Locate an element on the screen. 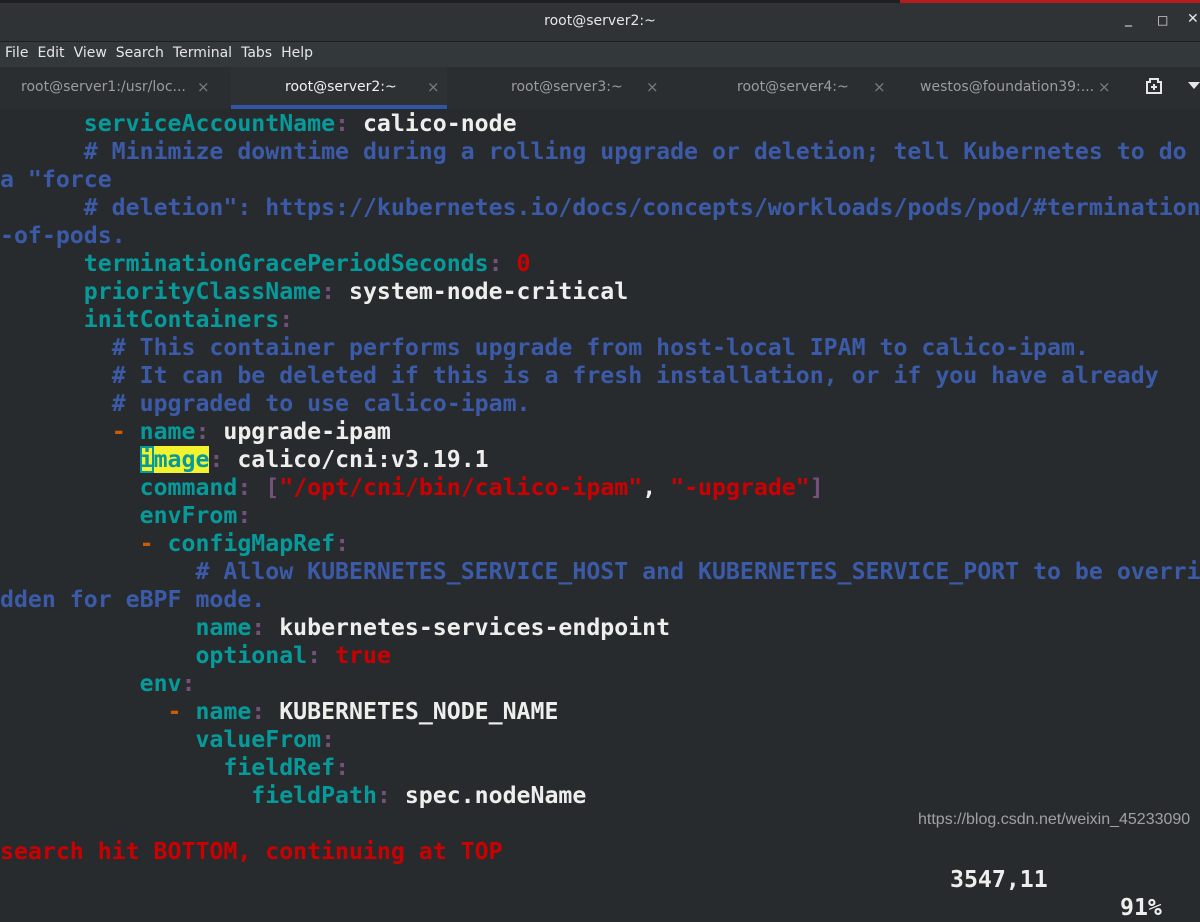 The width and height of the screenshot is (1200, 922). menu-edit: Edit is located at coordinates (48, 51).